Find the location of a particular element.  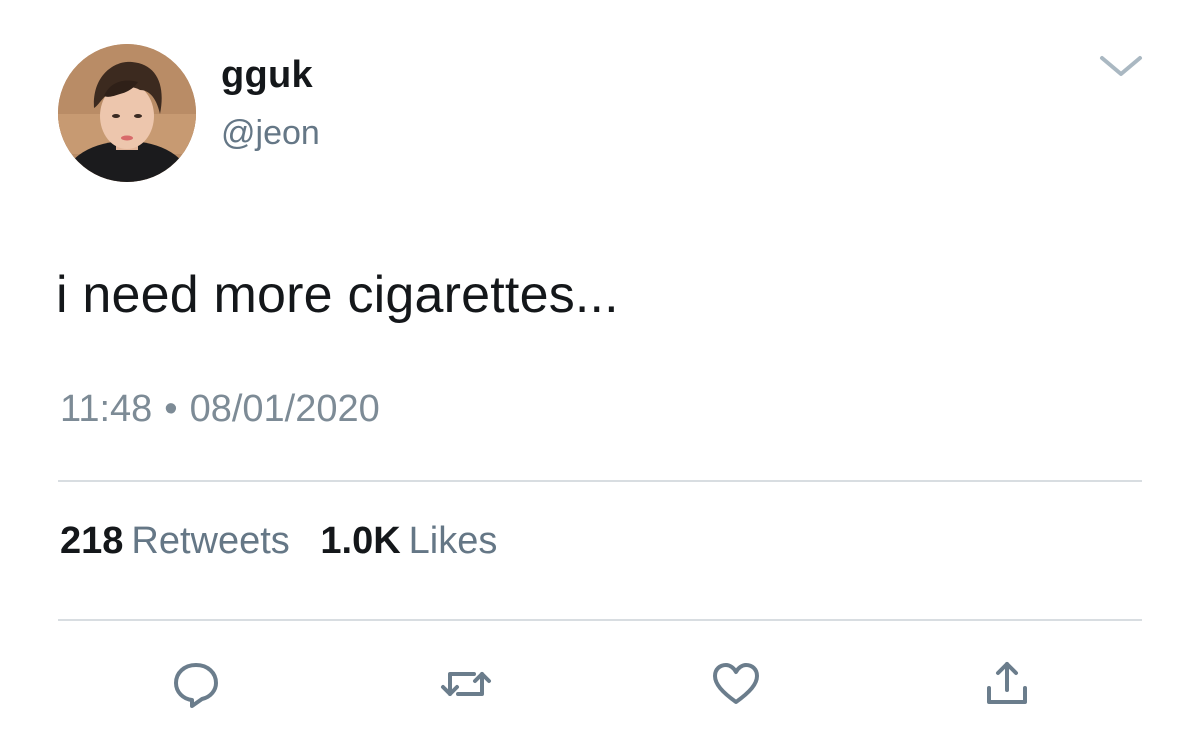

retweet-button is located at coordinates (466, 684).